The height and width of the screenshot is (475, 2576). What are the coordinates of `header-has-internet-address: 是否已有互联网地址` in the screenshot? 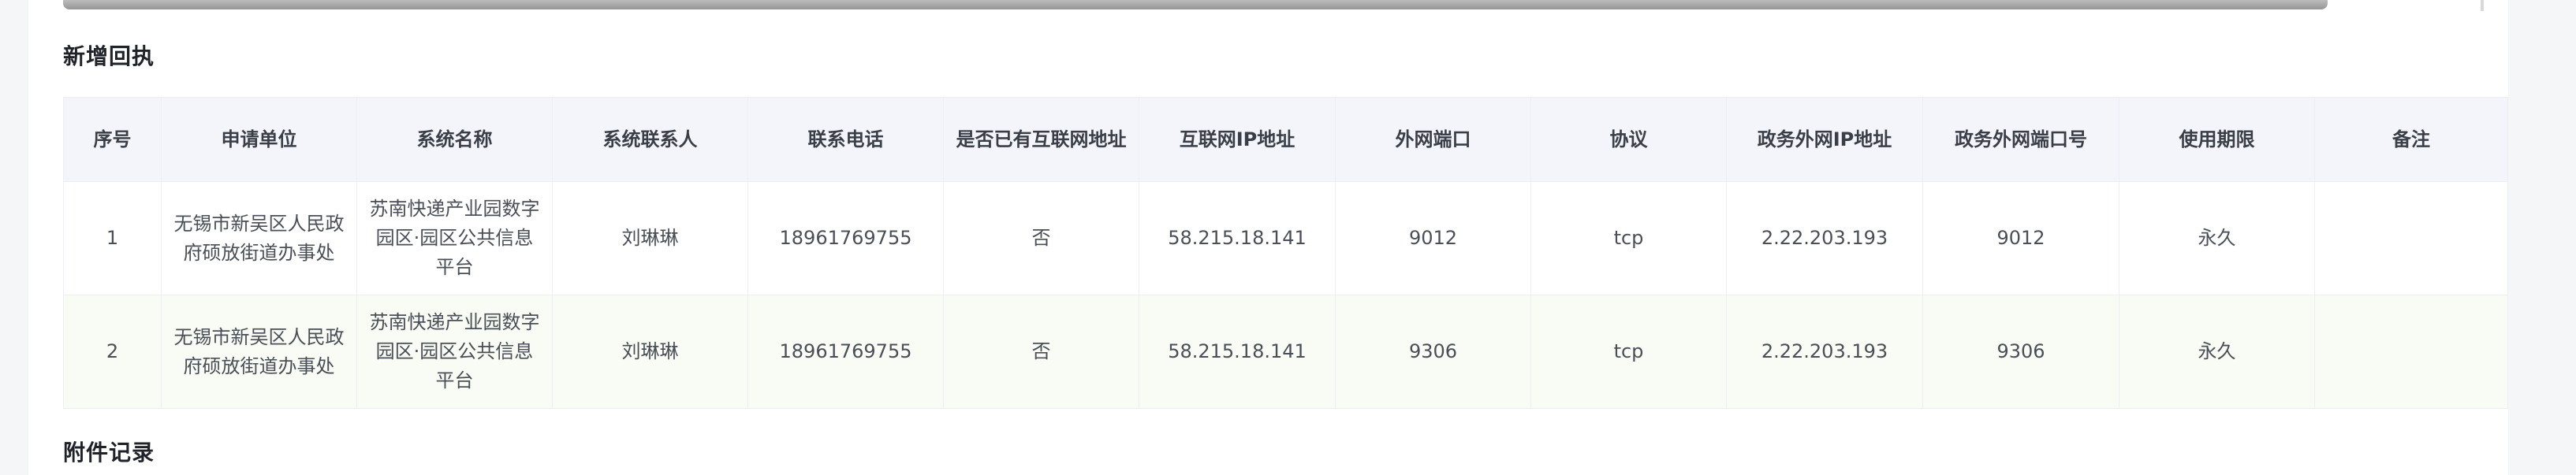 It's located at (1041, 139).